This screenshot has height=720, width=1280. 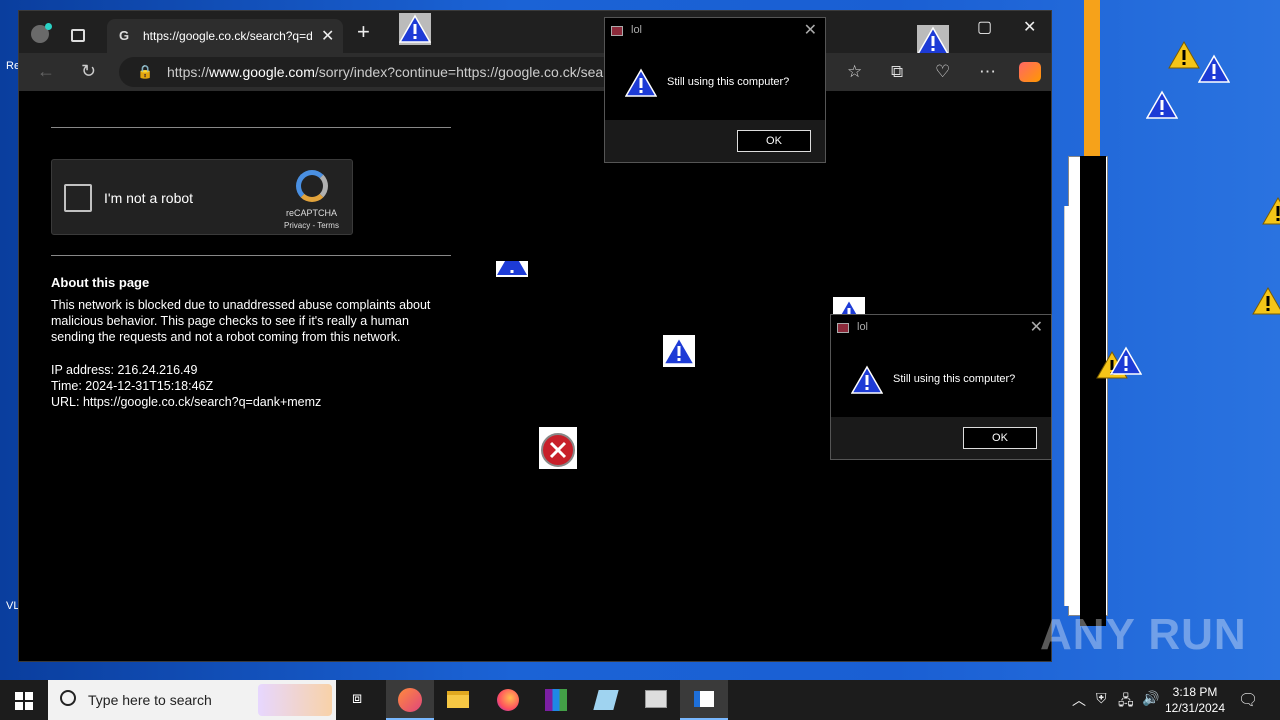 I want to click on recaptcha-label: I'm not a robot, so click(x=149, y=198).